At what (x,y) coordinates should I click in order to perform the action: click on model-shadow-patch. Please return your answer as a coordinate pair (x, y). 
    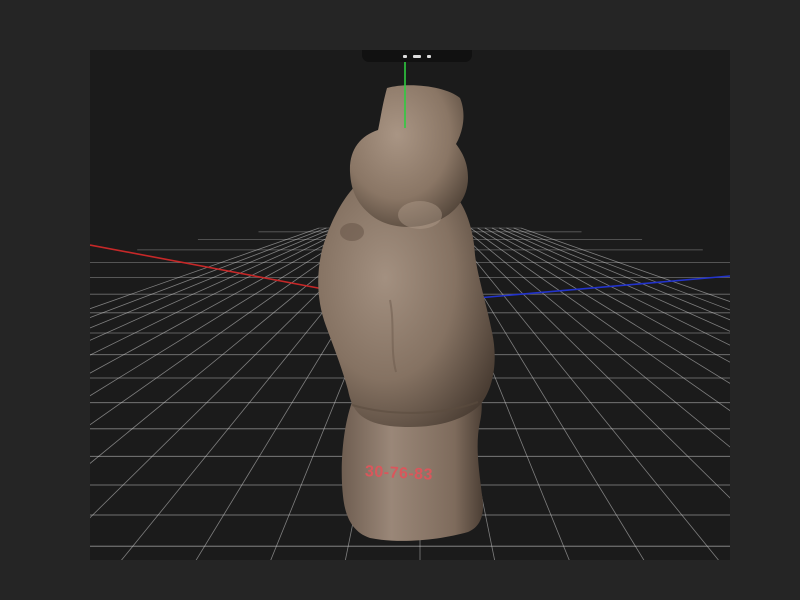
    Looking at the image, I should click on (352, 232).